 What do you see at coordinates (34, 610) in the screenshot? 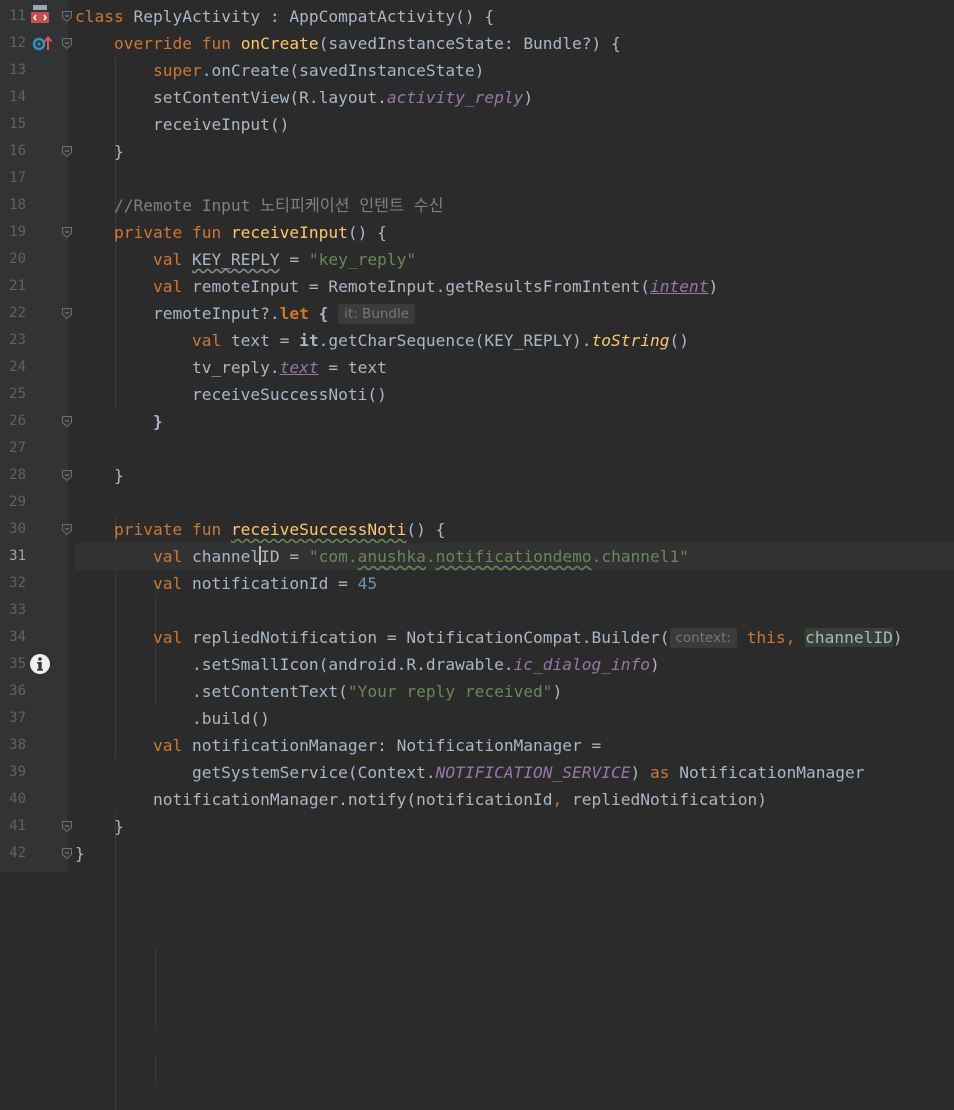
I see `gutter-line: 33` at bounding box center [34, 610].